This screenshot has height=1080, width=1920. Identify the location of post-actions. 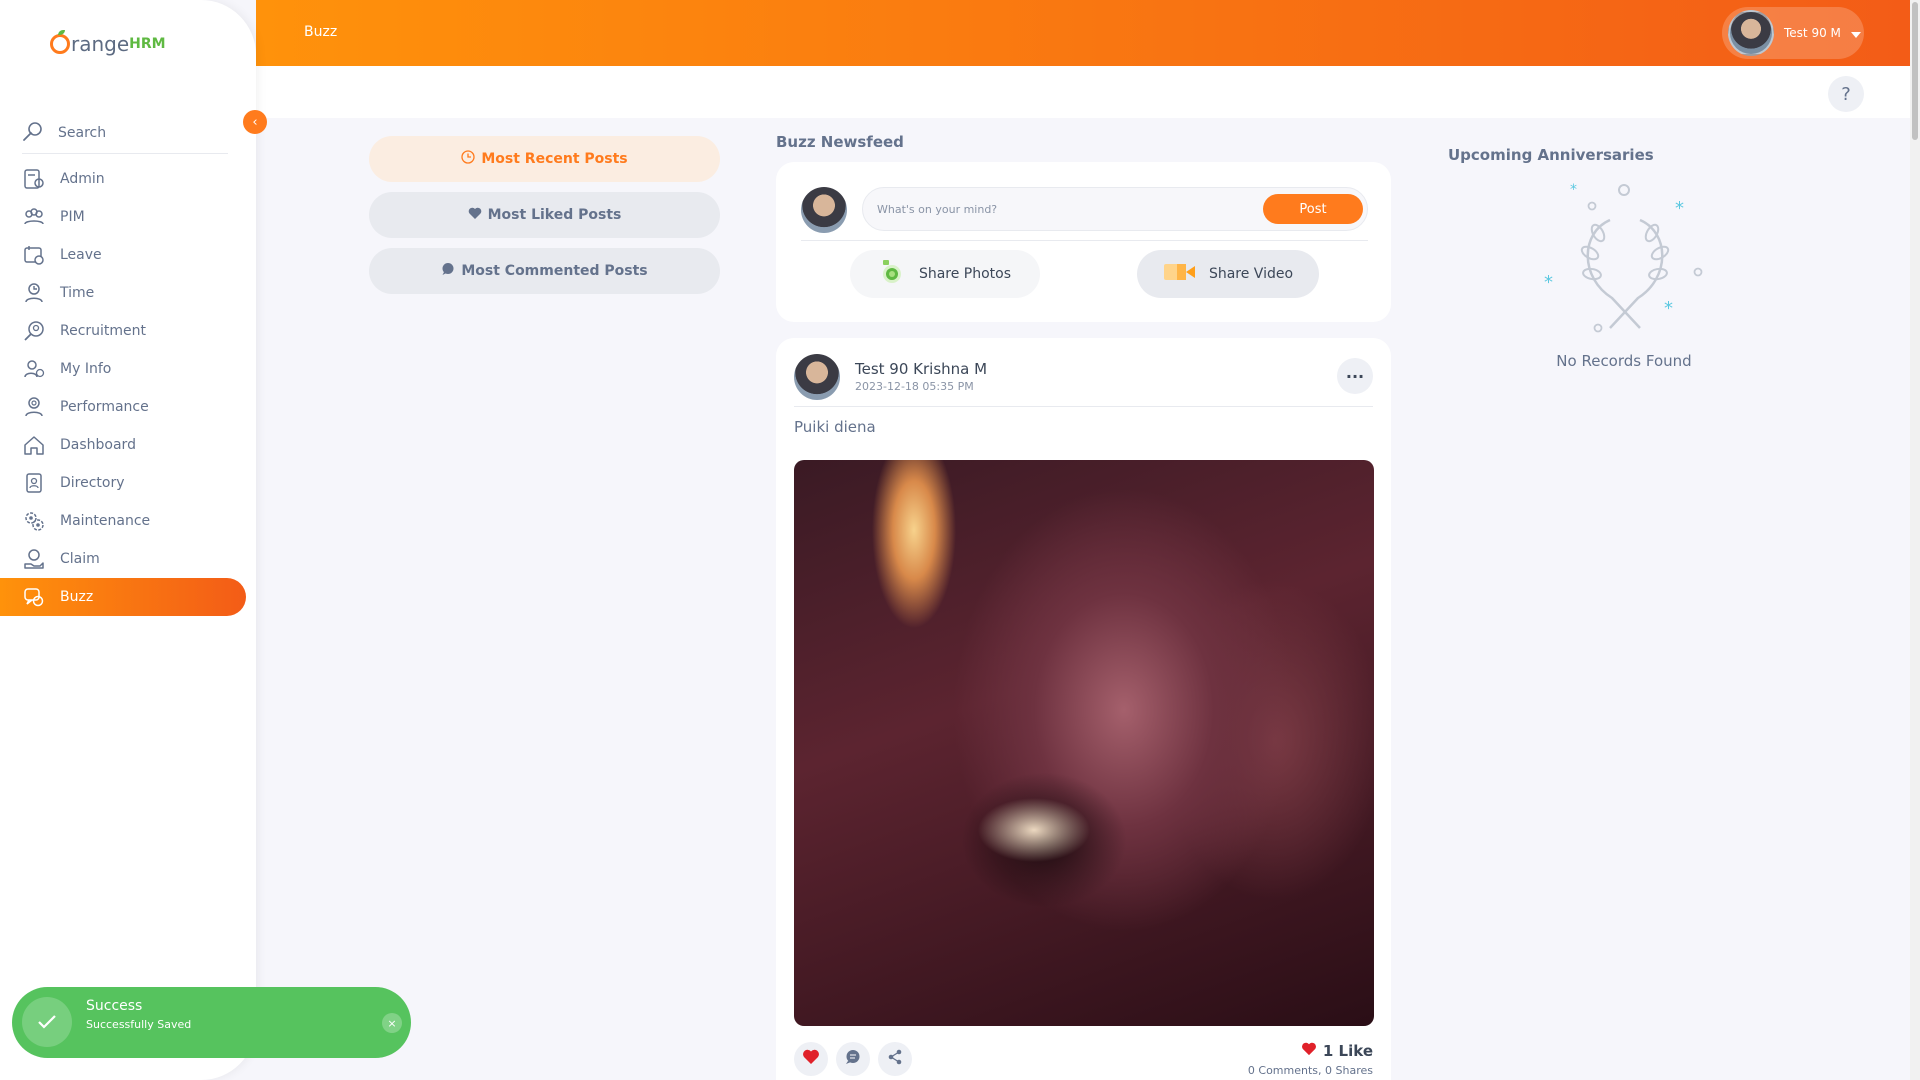
(853, 1059).